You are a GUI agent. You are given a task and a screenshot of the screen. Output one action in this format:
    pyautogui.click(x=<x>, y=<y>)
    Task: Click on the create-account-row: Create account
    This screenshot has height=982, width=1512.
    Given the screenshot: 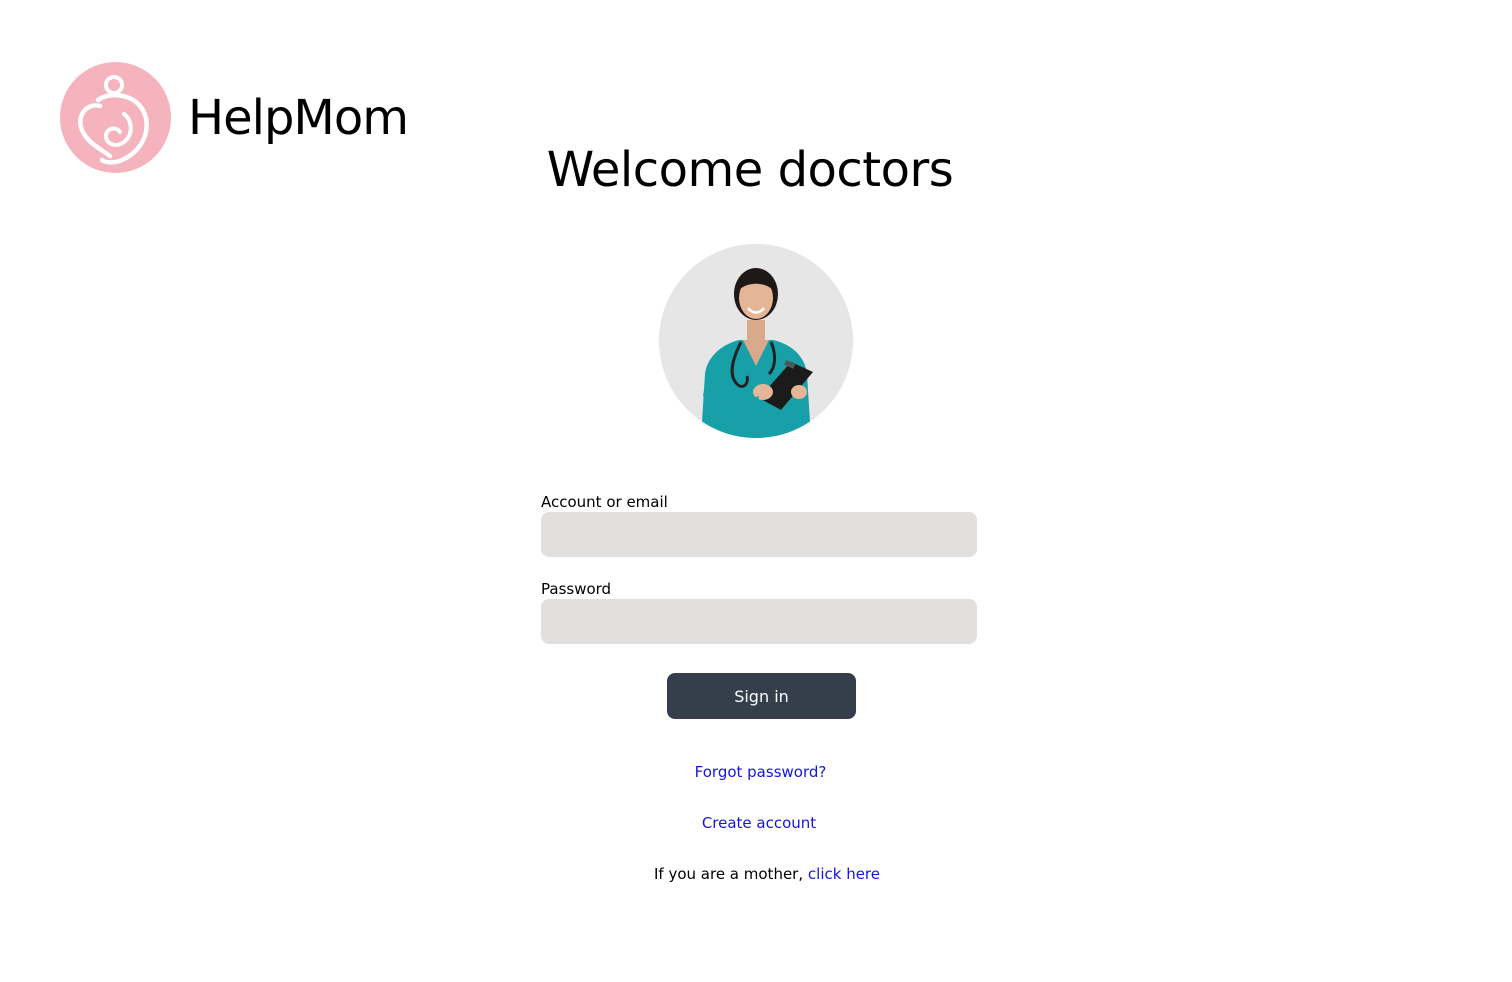 What is the action you would take?
    pyautogui.click(x=756, y=823)
    